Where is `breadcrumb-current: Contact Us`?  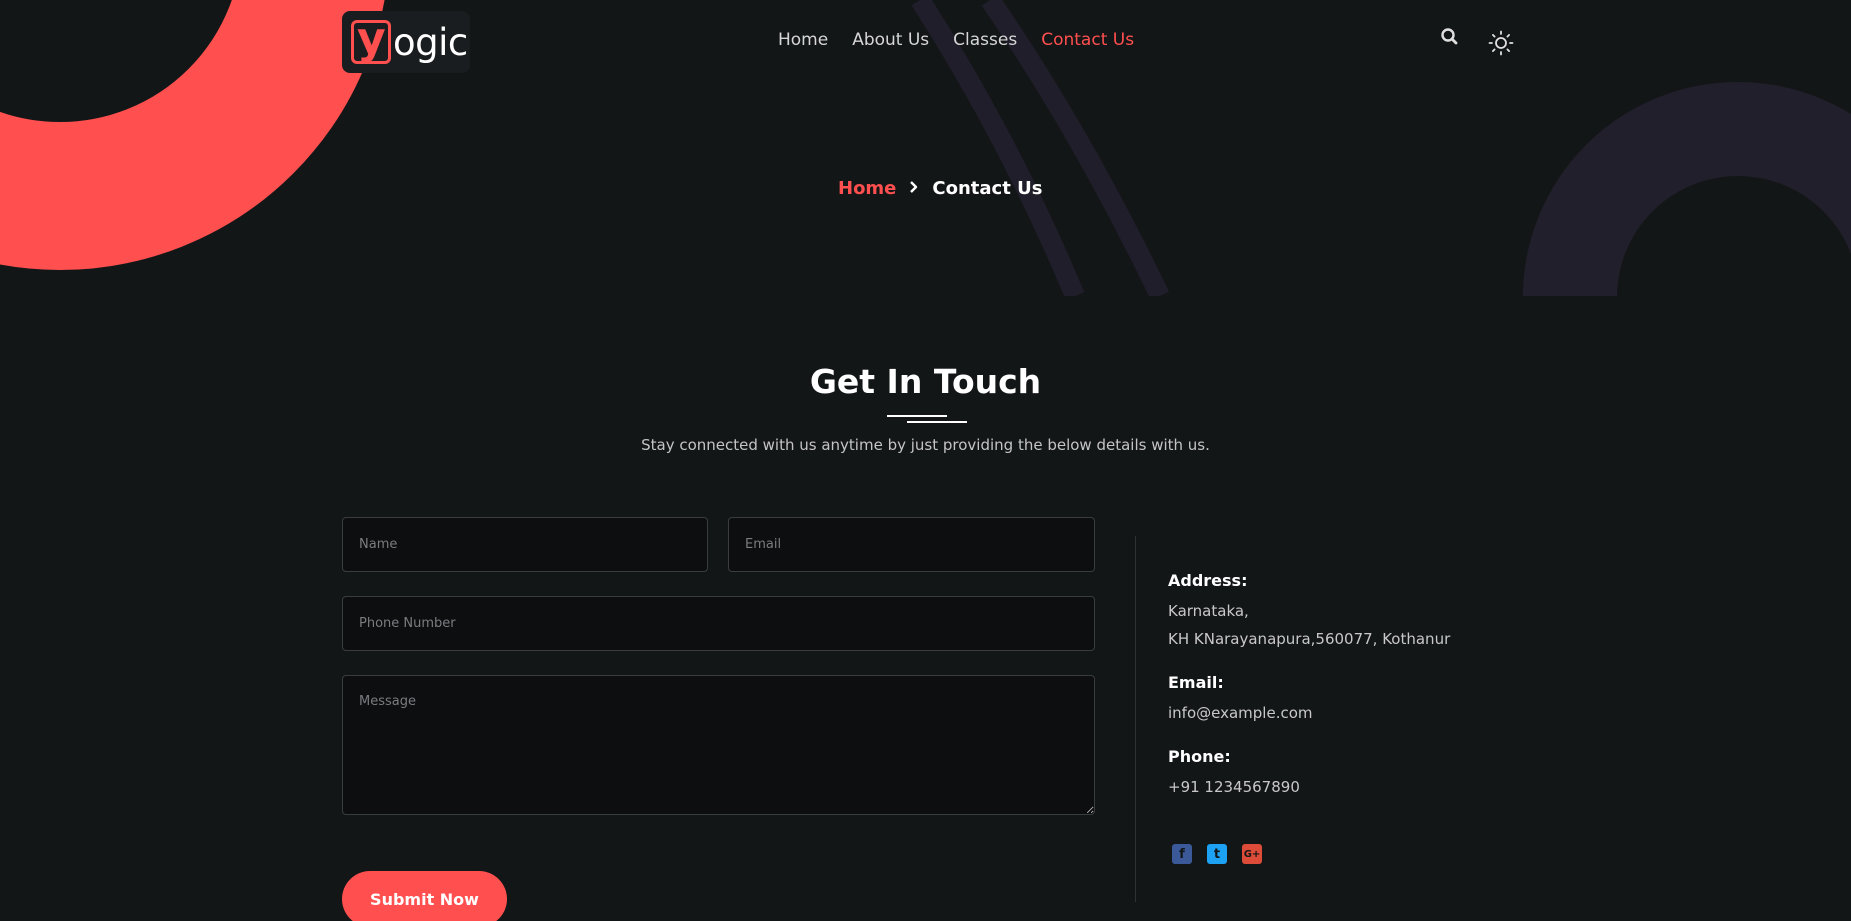 breadcrumb-current: Contact Us is located at coordinates (987, 188).